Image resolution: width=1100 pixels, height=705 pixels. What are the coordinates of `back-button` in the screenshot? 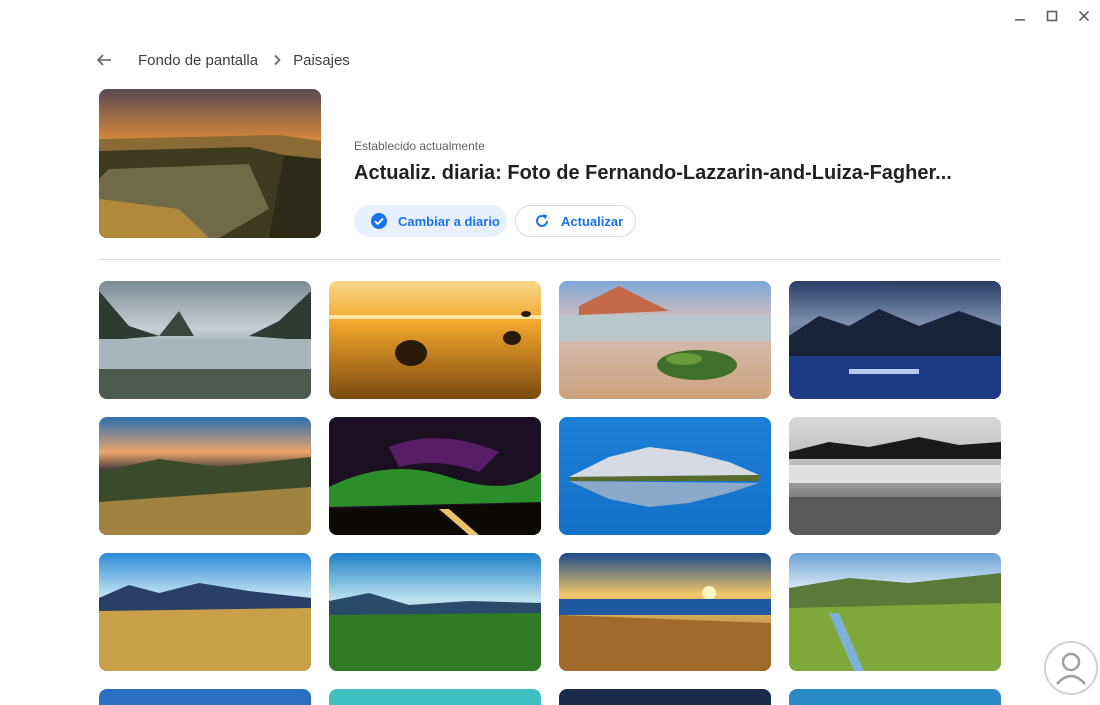 It's located at (104, 60).